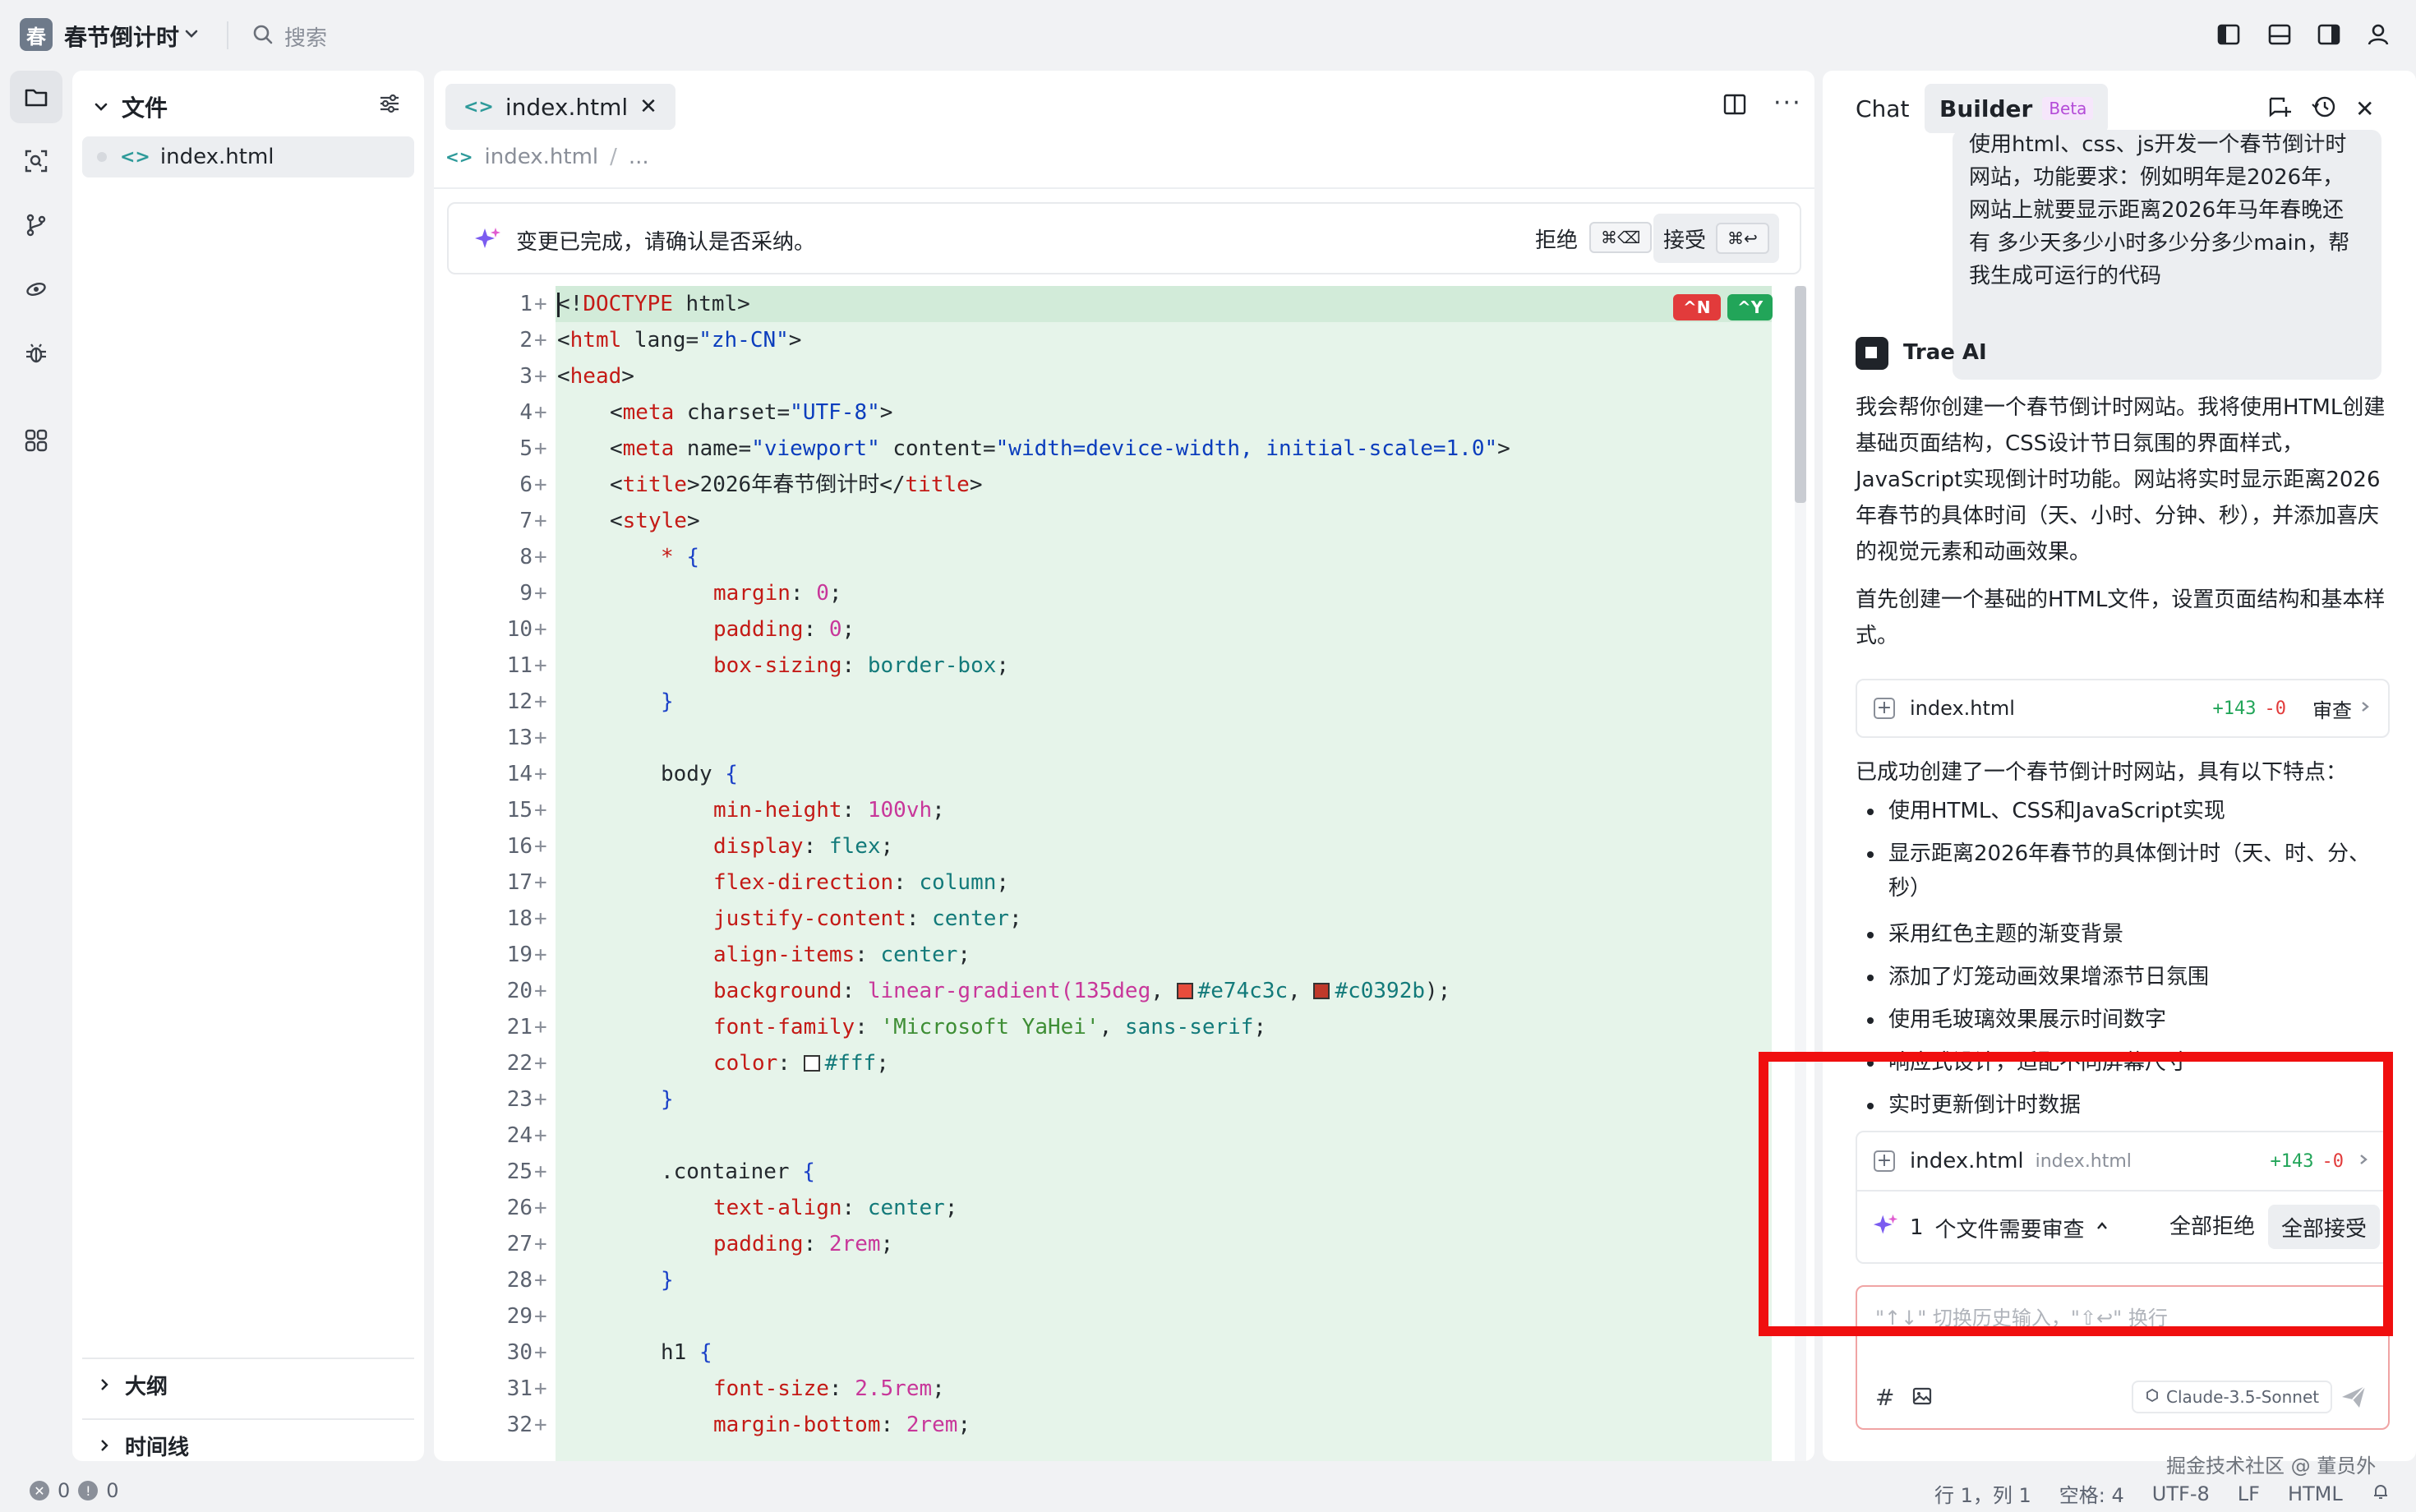 The width and height of the screenshot is (2416, 1512). What do you see at coordinates (248, 157) in the screenshot?
I see `file-tree-item-index-html: <> index.html` at bounding box center [248, 157].